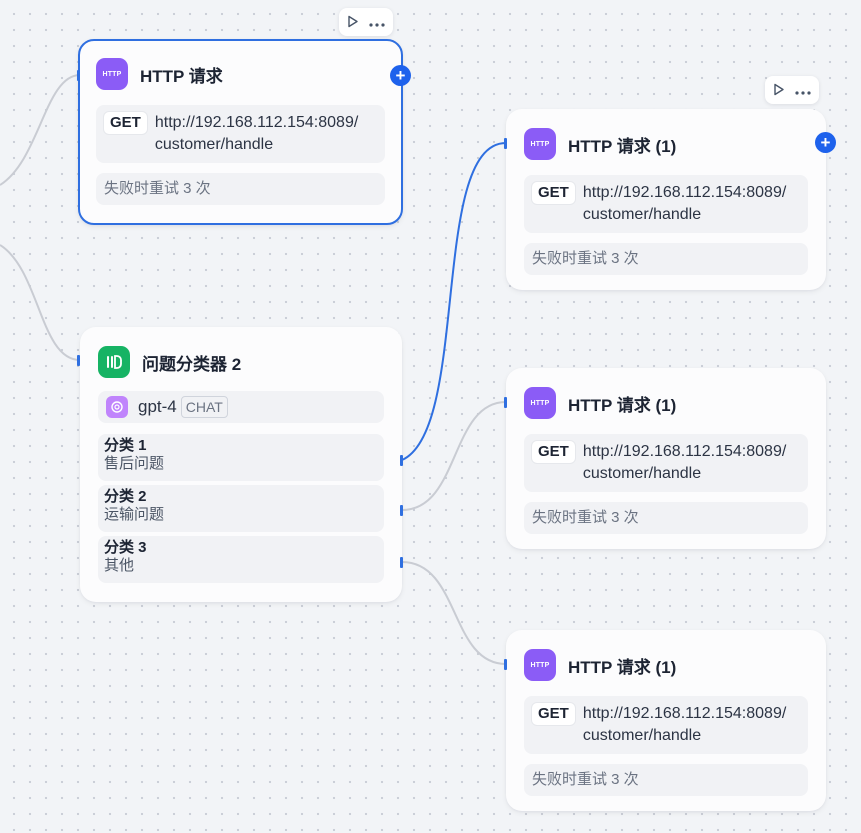 The image size is (861, 833). Describe the element at coordinates (114, 362) in the screenshot. I see `classifier-icon` at that location.